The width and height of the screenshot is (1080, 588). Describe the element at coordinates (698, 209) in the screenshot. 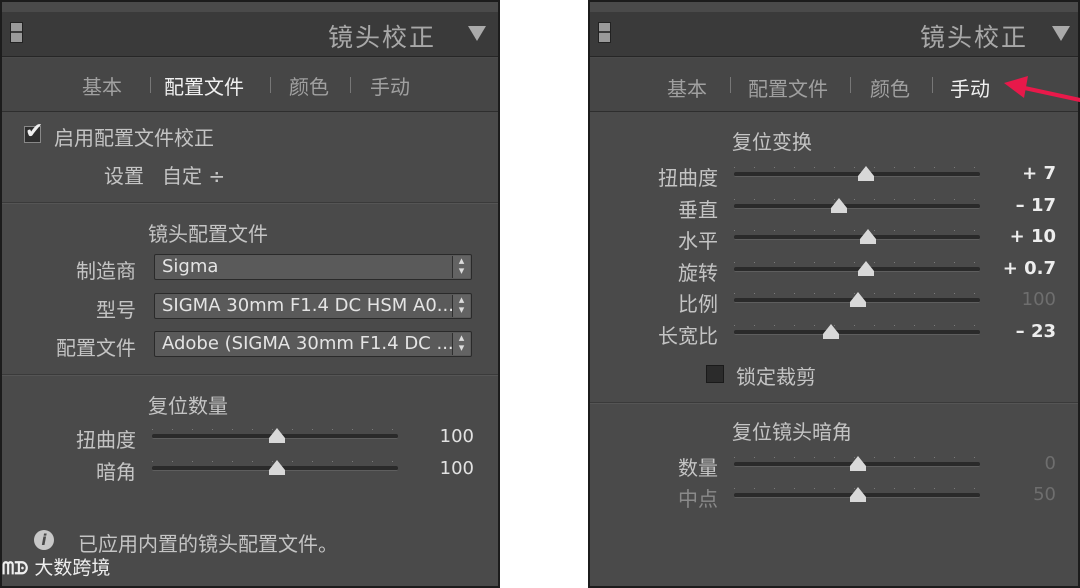

I see `slider-label: 垂直` at that location.